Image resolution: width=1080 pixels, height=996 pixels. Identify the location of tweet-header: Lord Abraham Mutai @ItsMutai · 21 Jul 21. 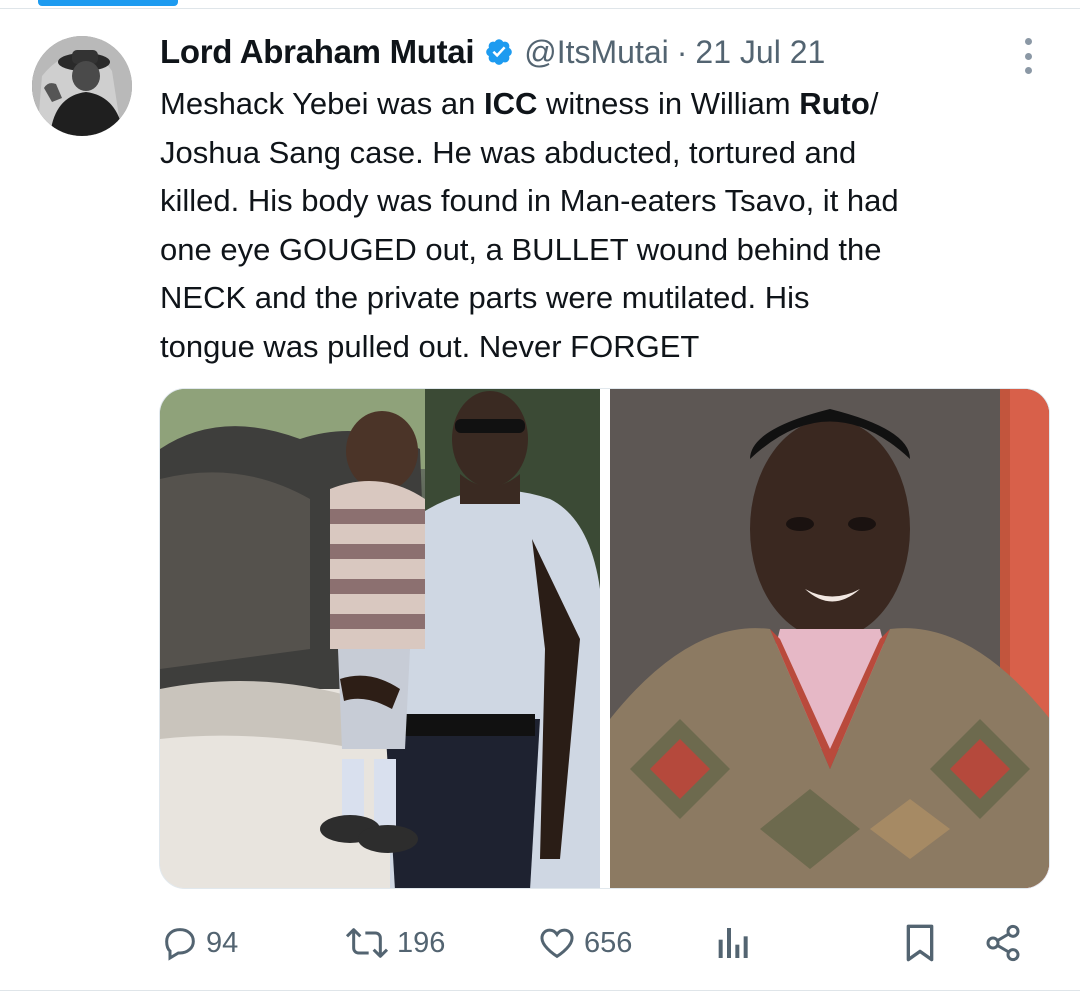
(492, 52).